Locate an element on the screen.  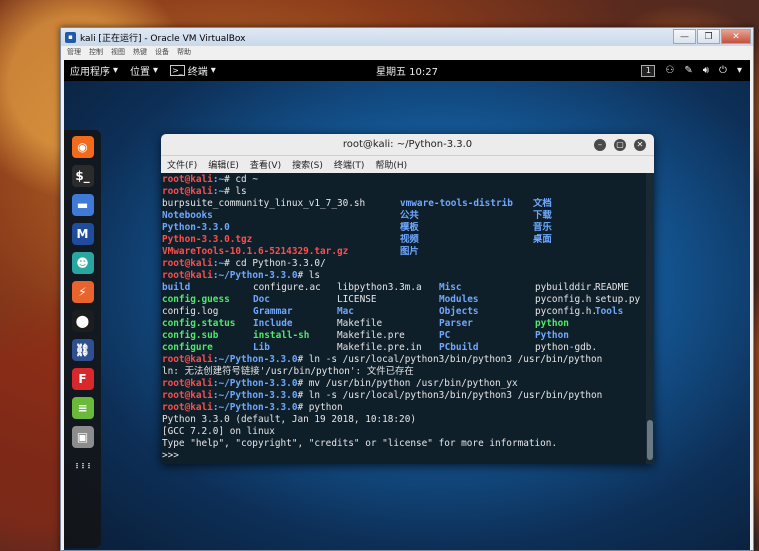
places-menu: 位置 ▾ is located at coordinates (144, 70).